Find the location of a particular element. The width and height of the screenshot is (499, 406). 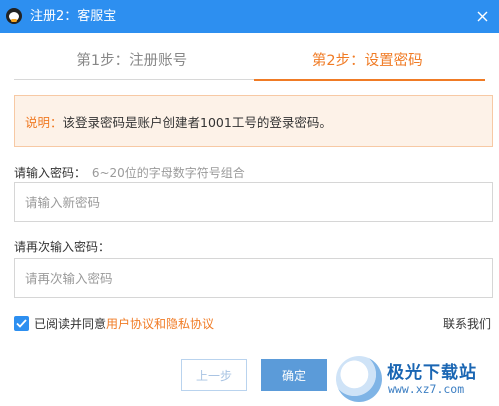

watermark: 极光下载站 www.xz7.com is located at coordinates (415, 380).